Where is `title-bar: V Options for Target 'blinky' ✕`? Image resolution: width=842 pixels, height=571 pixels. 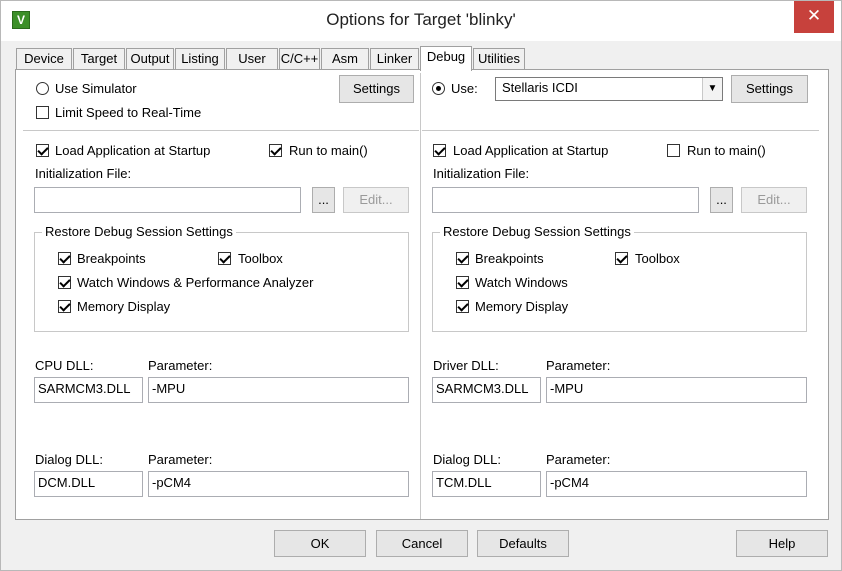 title-bar: V Options for Target 'blinky' ✕ is located at coordinates (421, 21).